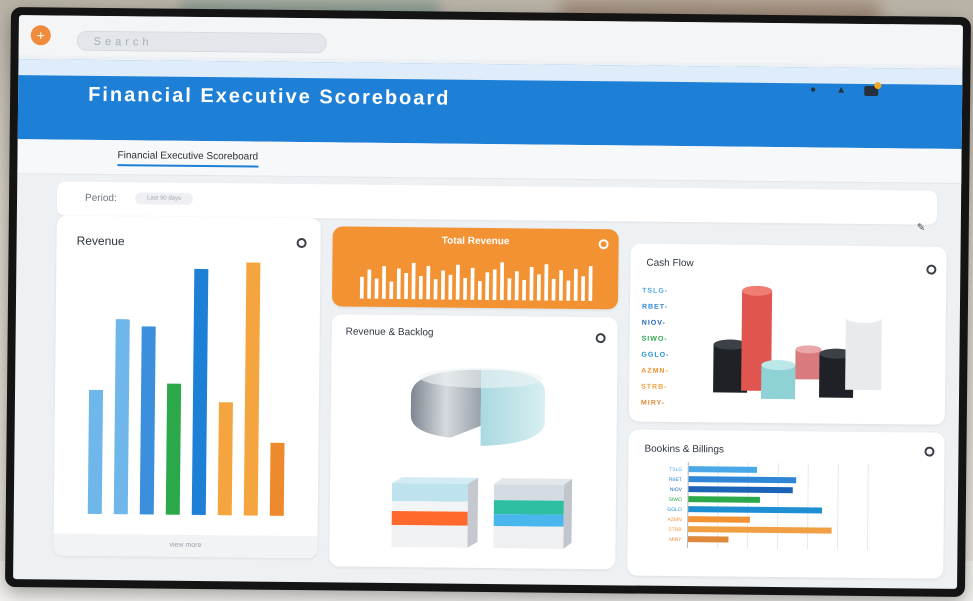 Image resolution: width=973 pixels, height=601 pixels. What do you see at coordinates (813, 89) in the screenshot?
I see `chat-icon: ●` at bounding box center [813, 89].